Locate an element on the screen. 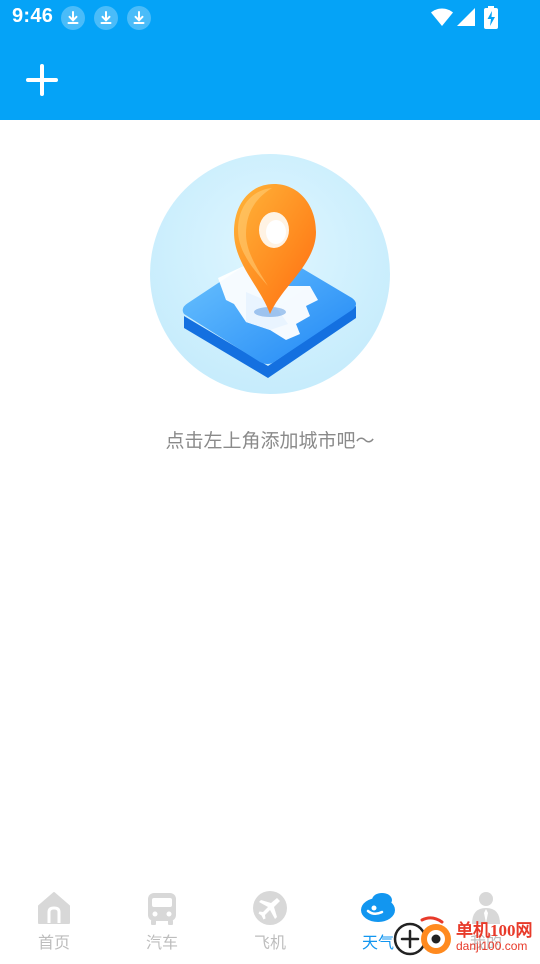 Image resolution: width=540 pixels, height=964 pixels. tab-flight: 飞机 is located at coordinates (270, 920).